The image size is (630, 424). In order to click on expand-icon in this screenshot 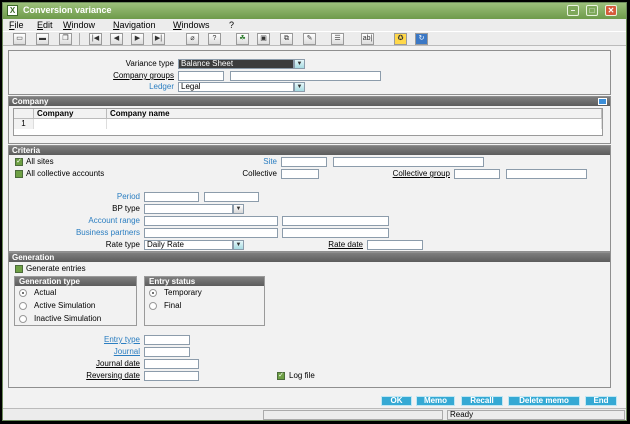, I will do `click(602, 101)`.